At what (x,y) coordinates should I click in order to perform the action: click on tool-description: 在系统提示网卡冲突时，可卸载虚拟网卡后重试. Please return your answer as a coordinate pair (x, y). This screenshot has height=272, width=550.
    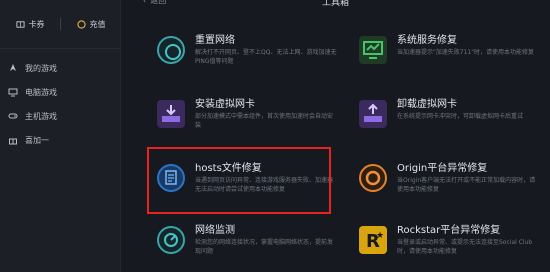
    Looking at the image, I should click on (460, 116).